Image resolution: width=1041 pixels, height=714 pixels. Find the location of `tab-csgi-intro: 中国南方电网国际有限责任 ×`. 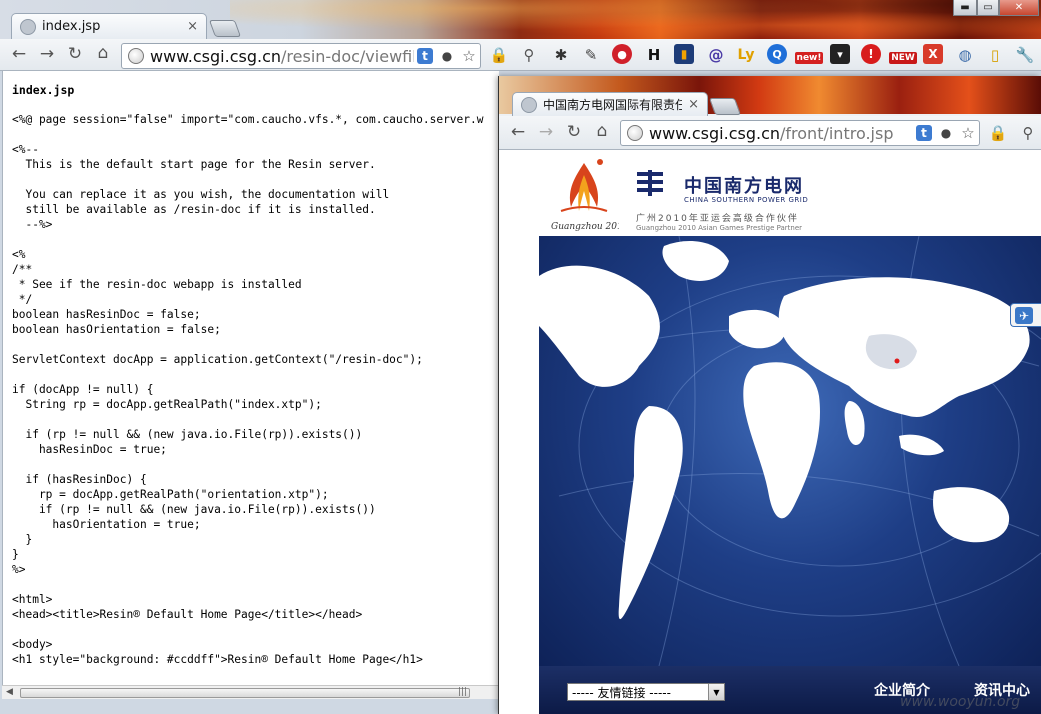

tab-csgi-intro: 中国南方电网国际有限责任 × is located at coordinates (610, 104).